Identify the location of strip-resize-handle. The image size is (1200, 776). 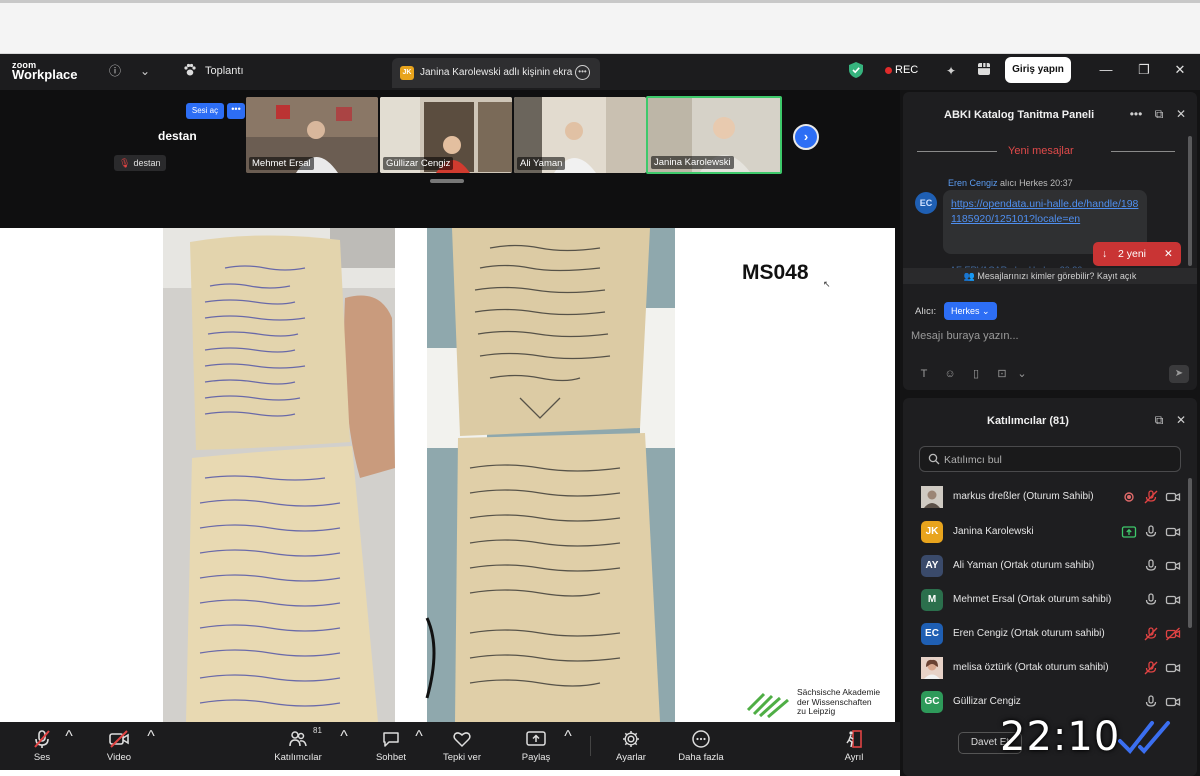
(447, 181).